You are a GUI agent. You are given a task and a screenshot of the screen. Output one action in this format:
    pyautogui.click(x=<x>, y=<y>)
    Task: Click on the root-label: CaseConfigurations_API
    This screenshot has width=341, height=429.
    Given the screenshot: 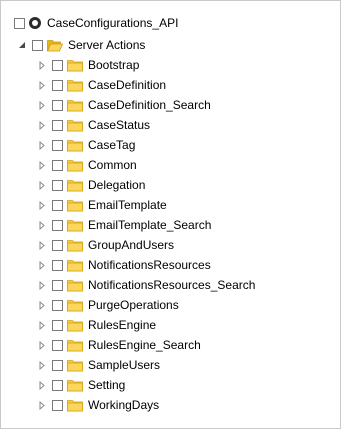 What is the action you would take?
    pyautogui.click(x=113, y=23)
    